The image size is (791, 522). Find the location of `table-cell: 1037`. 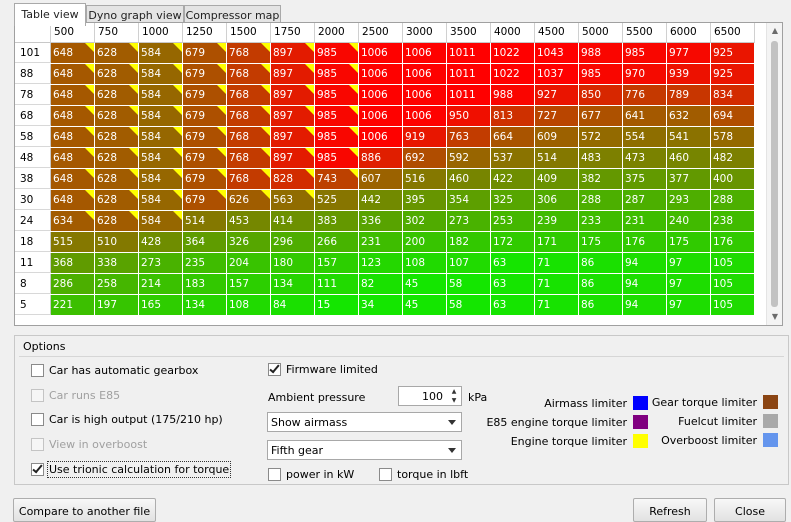

table-cell: 1037 is located at coordinates (557, 74).